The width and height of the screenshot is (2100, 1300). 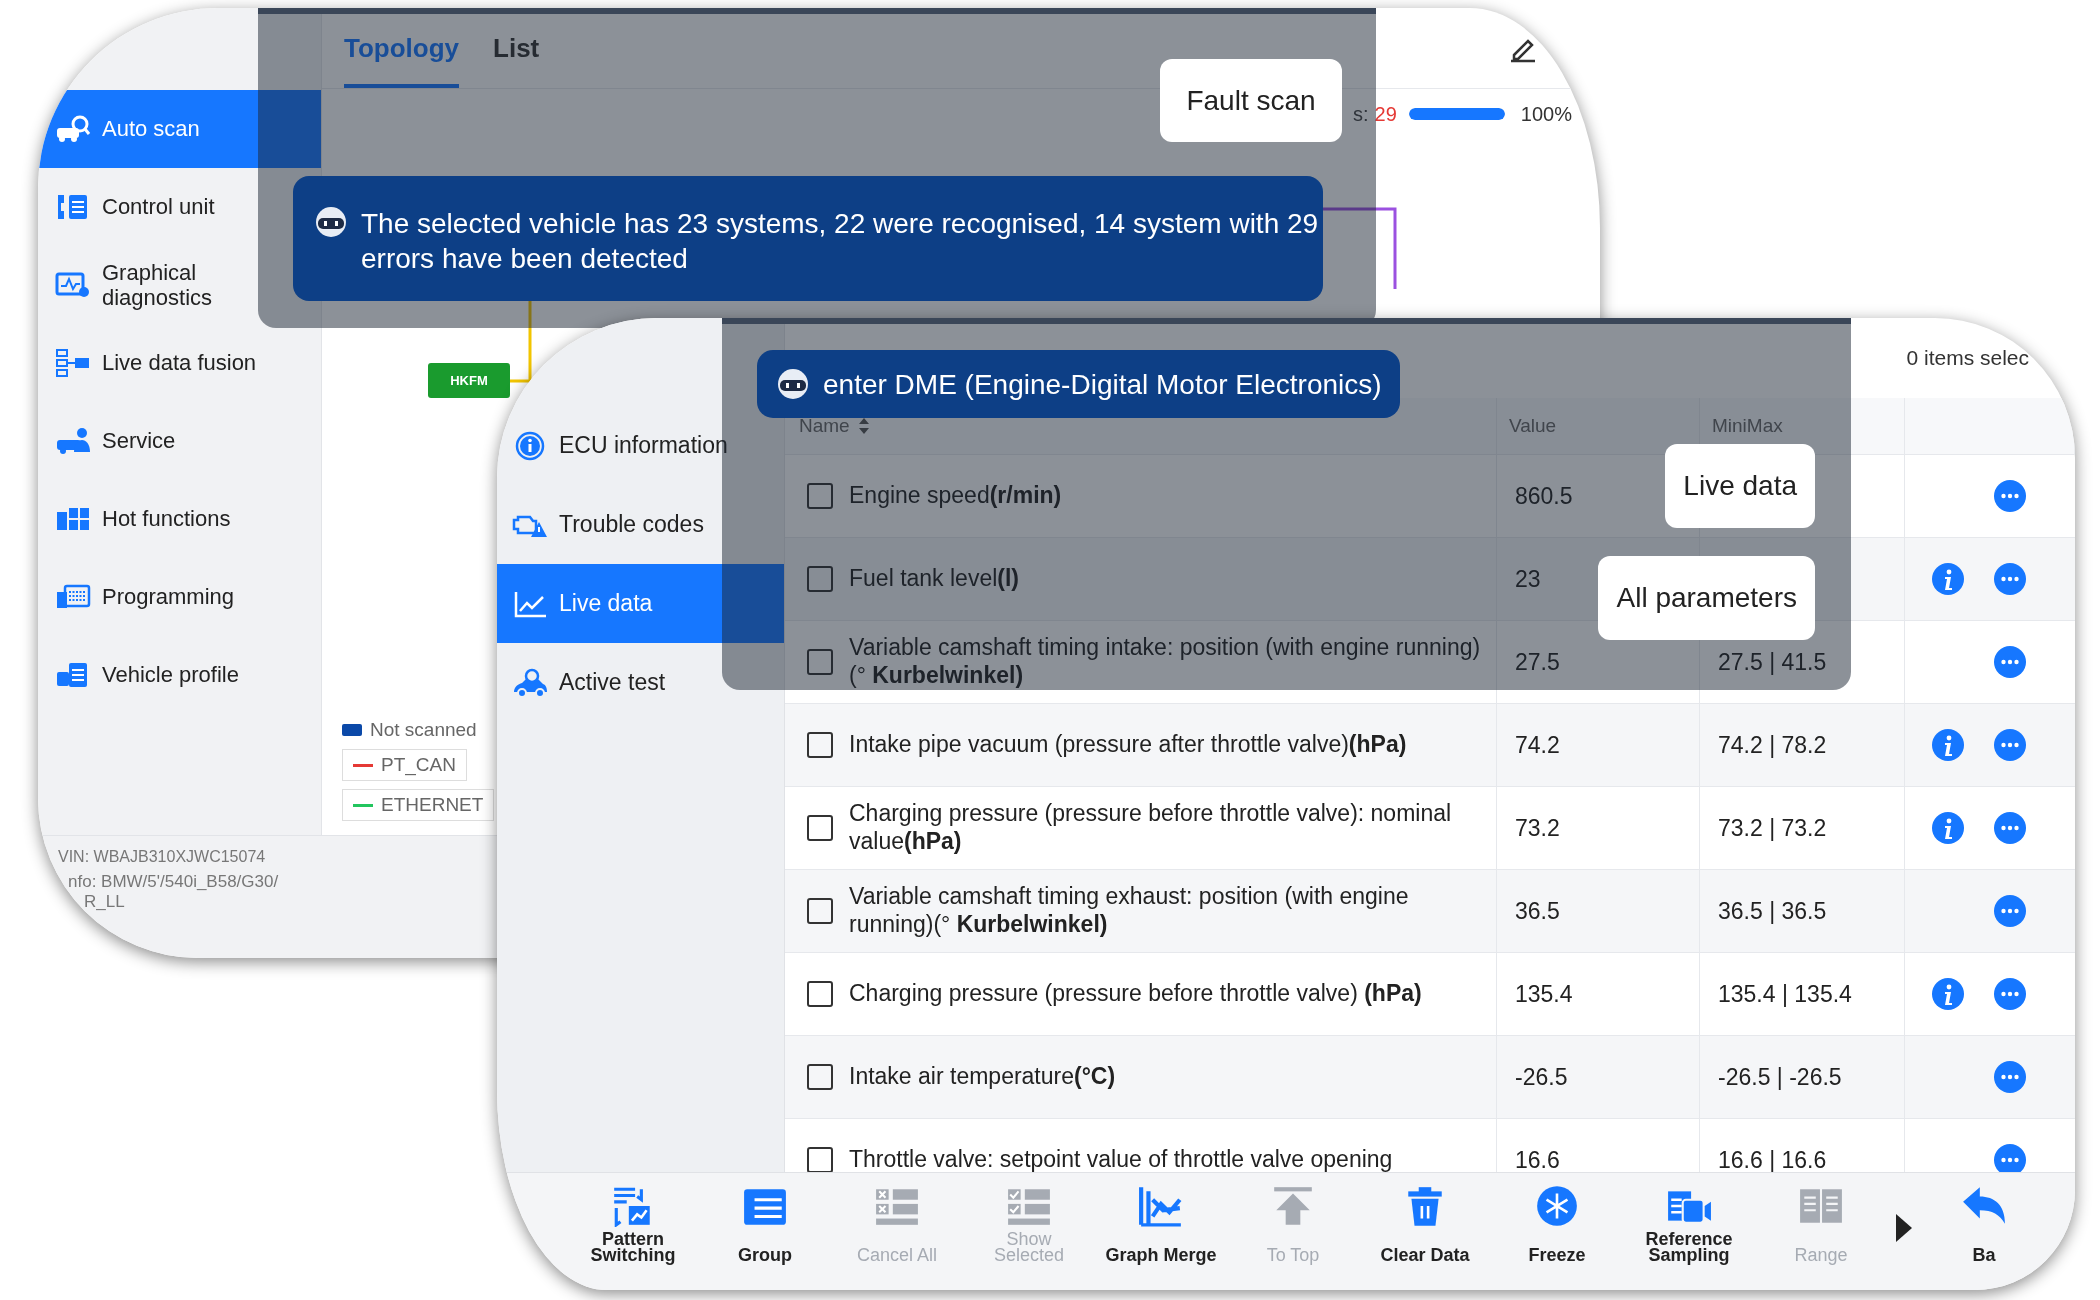 I want to click on legend-label: PT_CAN, so click(x=418, y=765).